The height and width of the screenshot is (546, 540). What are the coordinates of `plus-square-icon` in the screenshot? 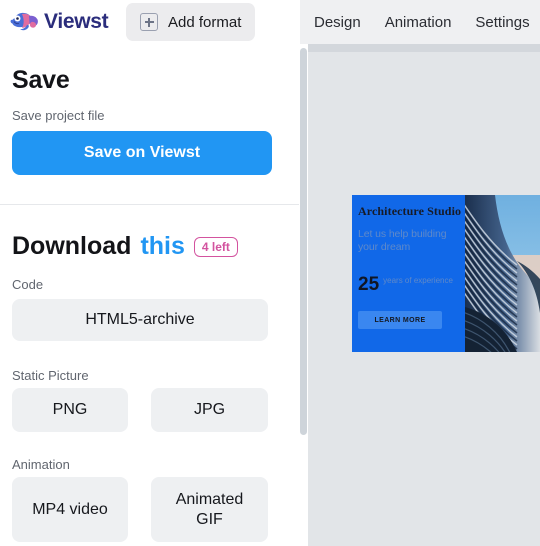 It's located at (149, 22).